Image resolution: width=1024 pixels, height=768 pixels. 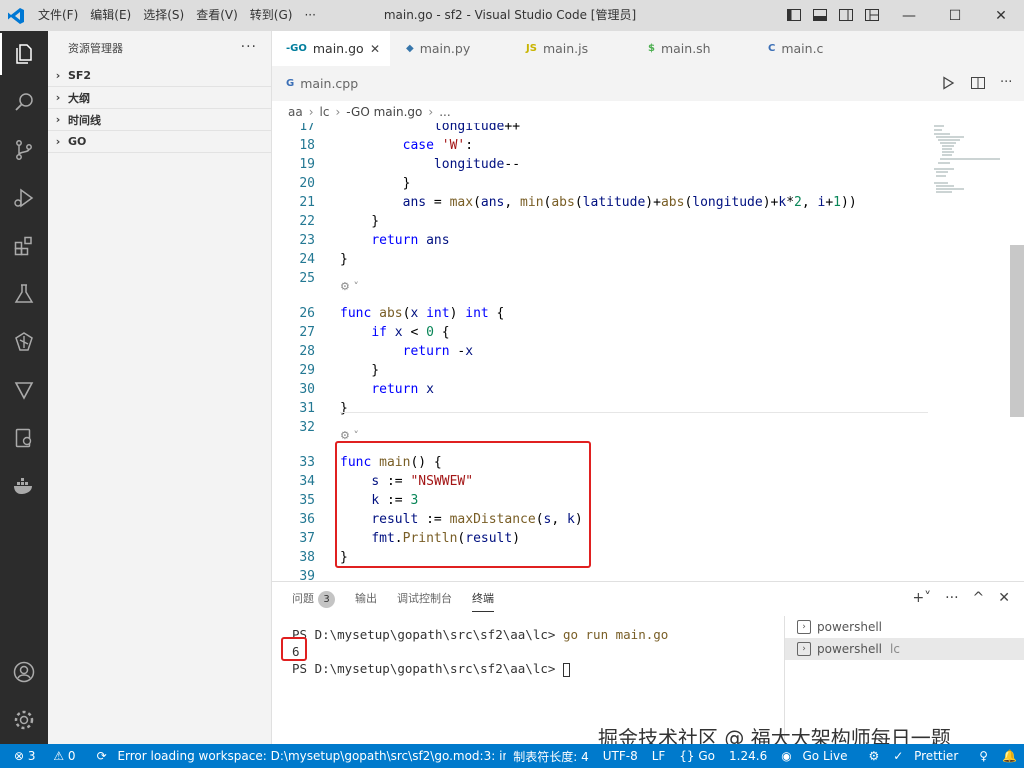 I want to click on remote-explorer-icon, so click(x=24, y=390).